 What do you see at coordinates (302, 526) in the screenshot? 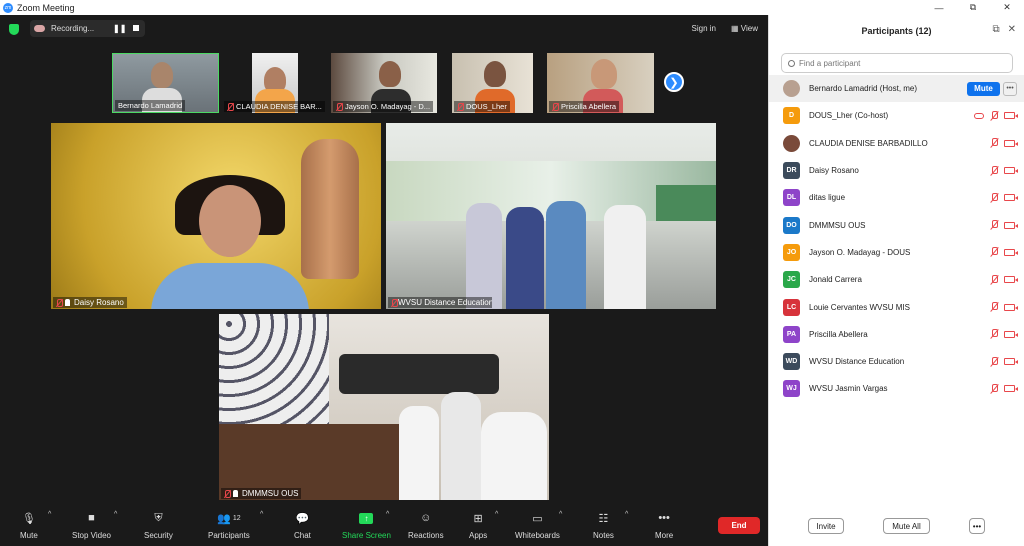
I see `chat-button: 💬 Chat` at bounding box center [302, 526].